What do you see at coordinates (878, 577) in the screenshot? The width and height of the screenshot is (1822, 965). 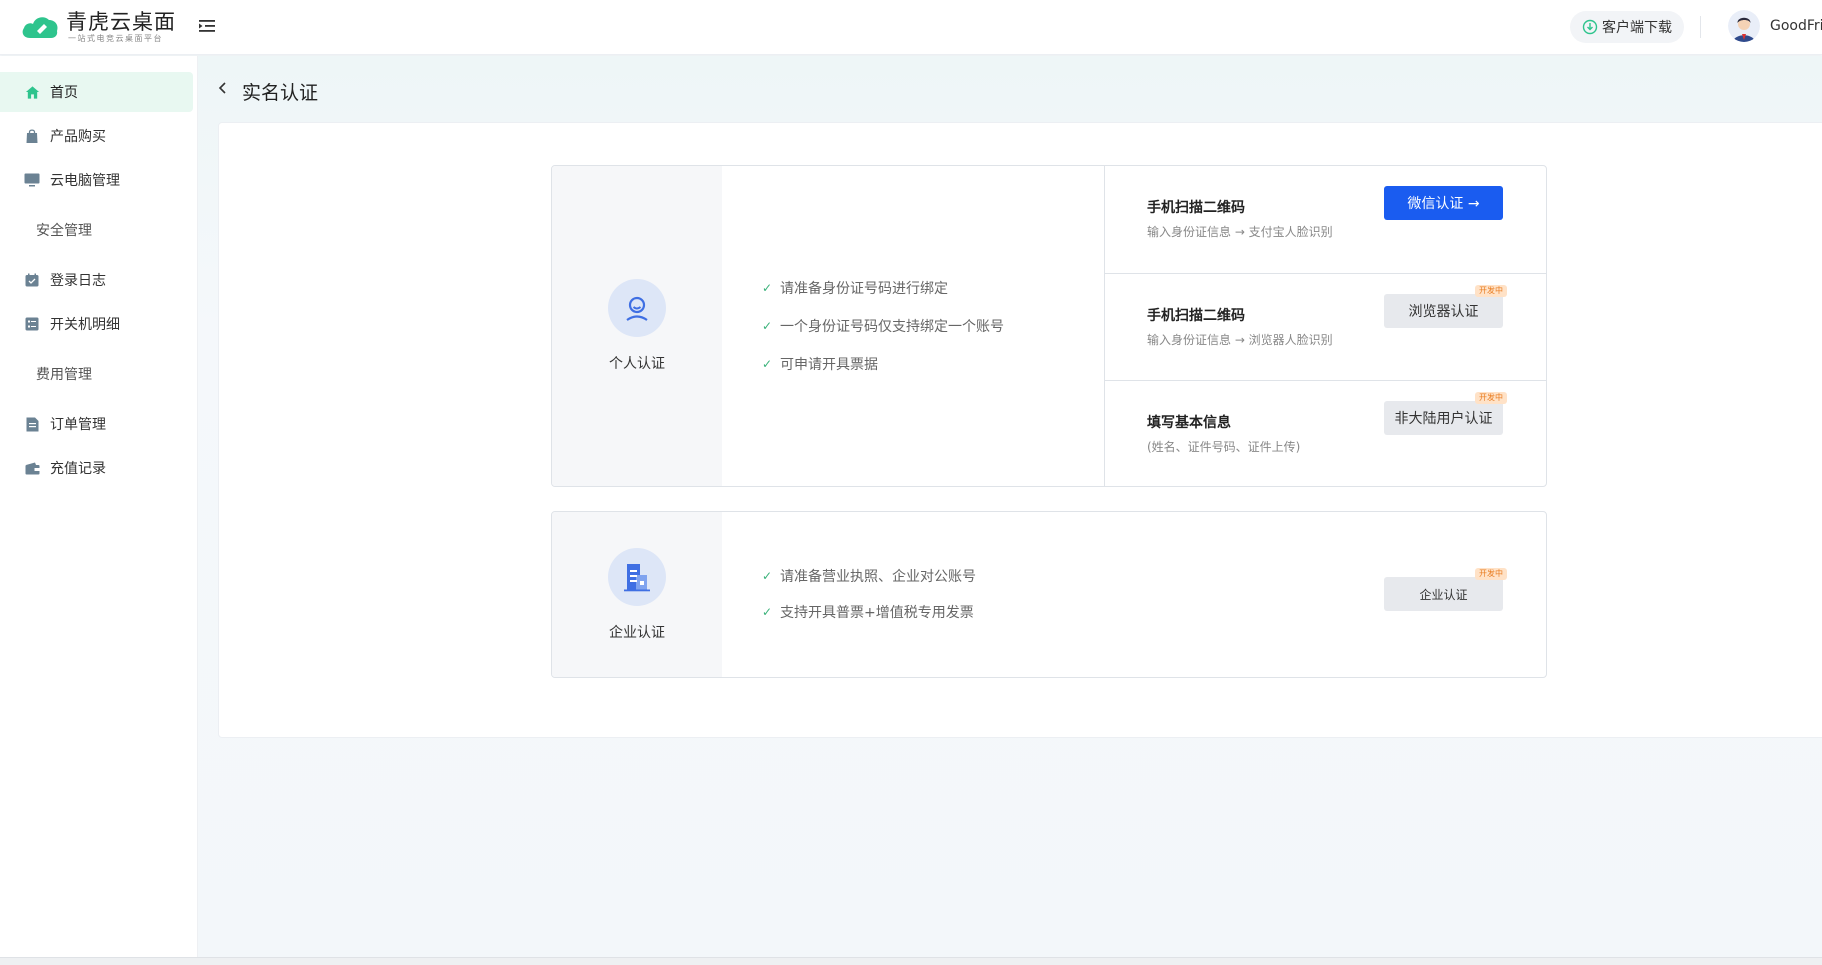 I see `requirement-text: 请准备营业执照、企业对公账号` at bounding box center [878, 577].